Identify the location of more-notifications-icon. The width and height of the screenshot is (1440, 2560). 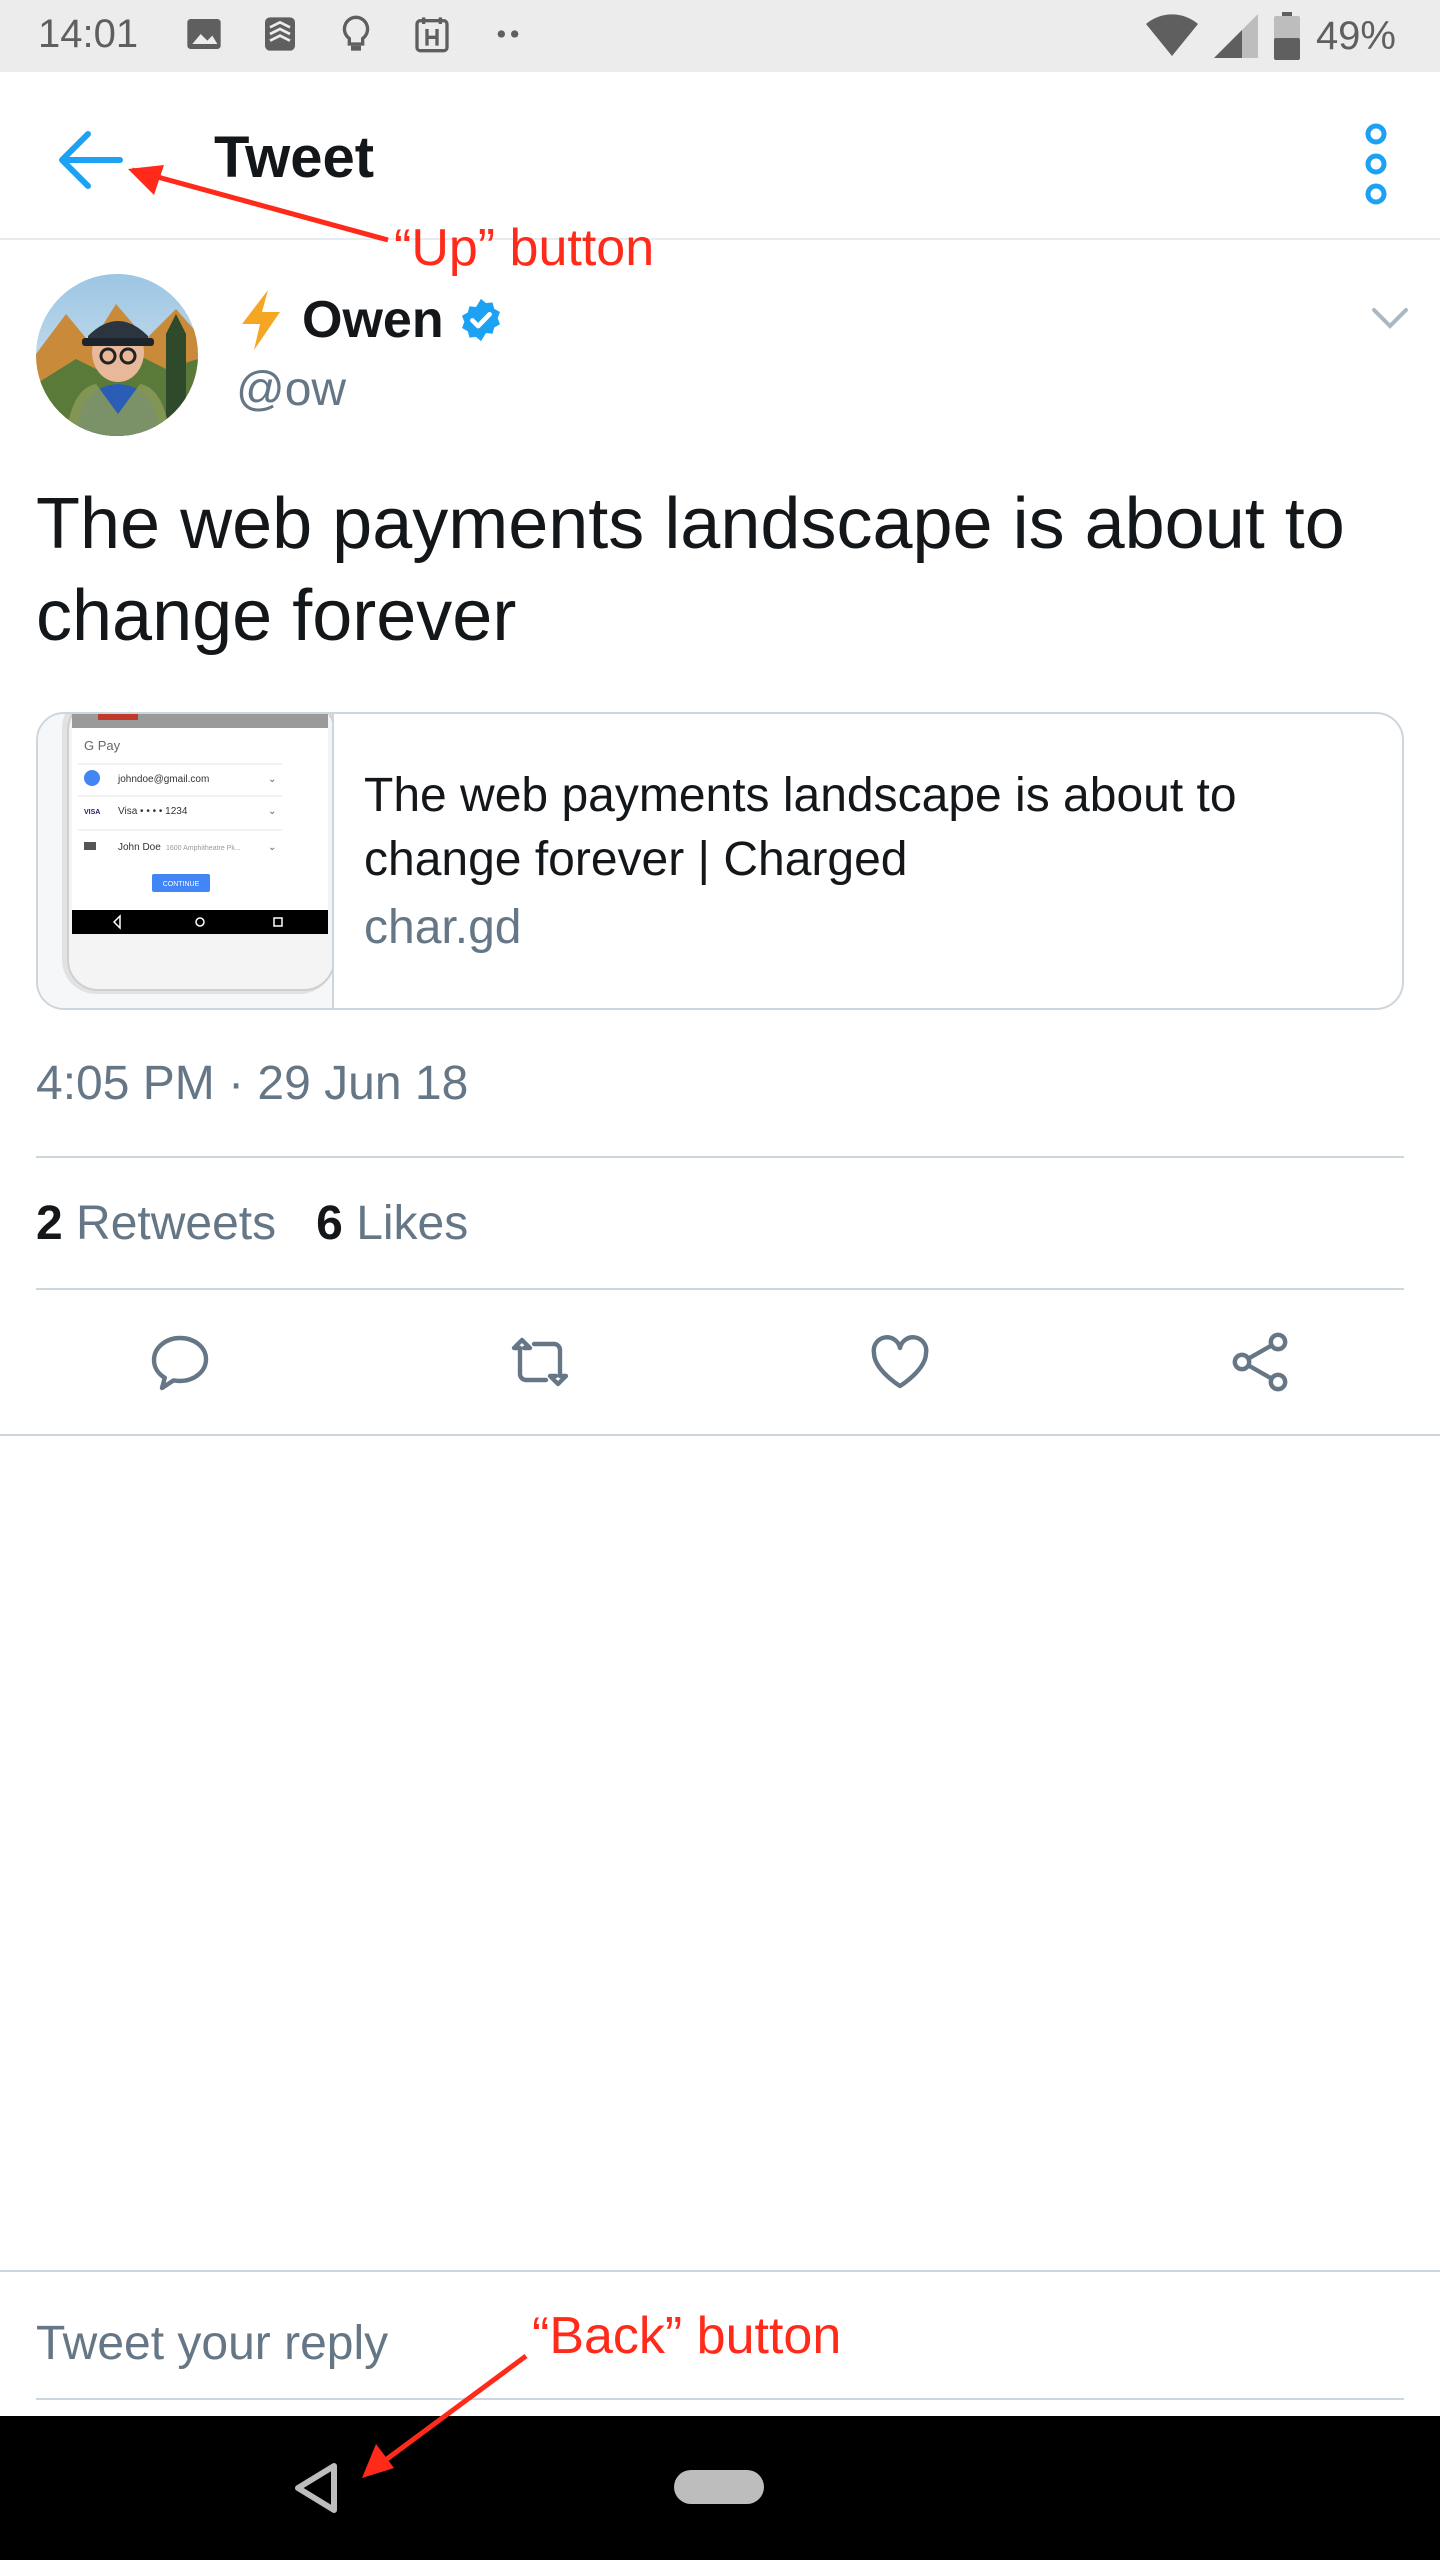
(508, 34).